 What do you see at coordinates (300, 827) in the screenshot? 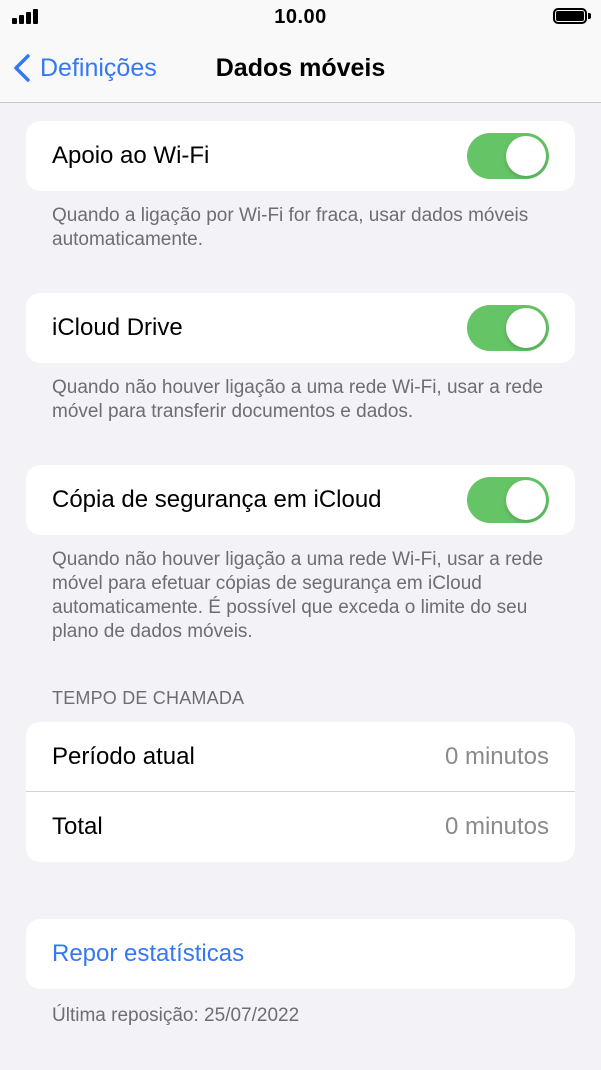
I see `total-row: Total 0 minutos` at bounding box center [300, 827].